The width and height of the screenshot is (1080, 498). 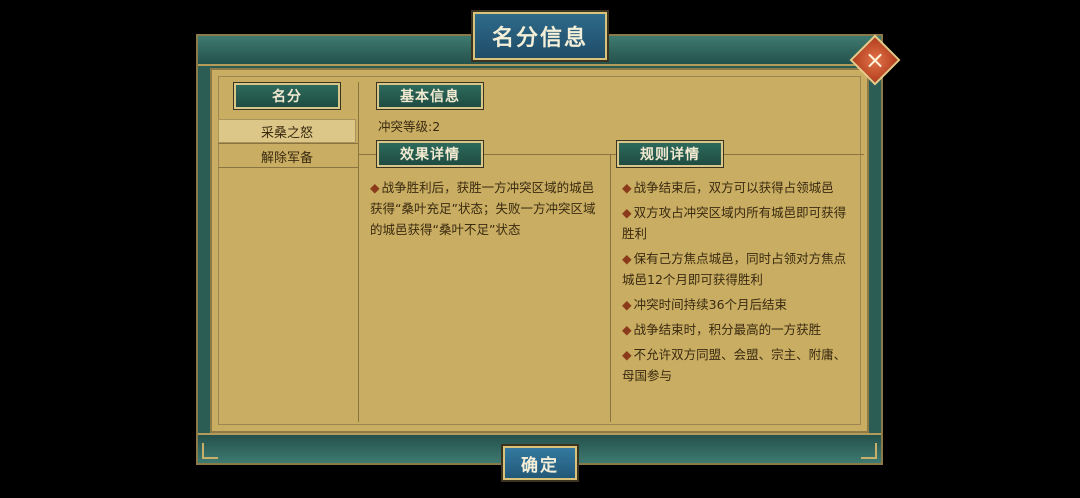 I want to click on sidebar-item-label: 解除军备, so click(x=286, y=158).